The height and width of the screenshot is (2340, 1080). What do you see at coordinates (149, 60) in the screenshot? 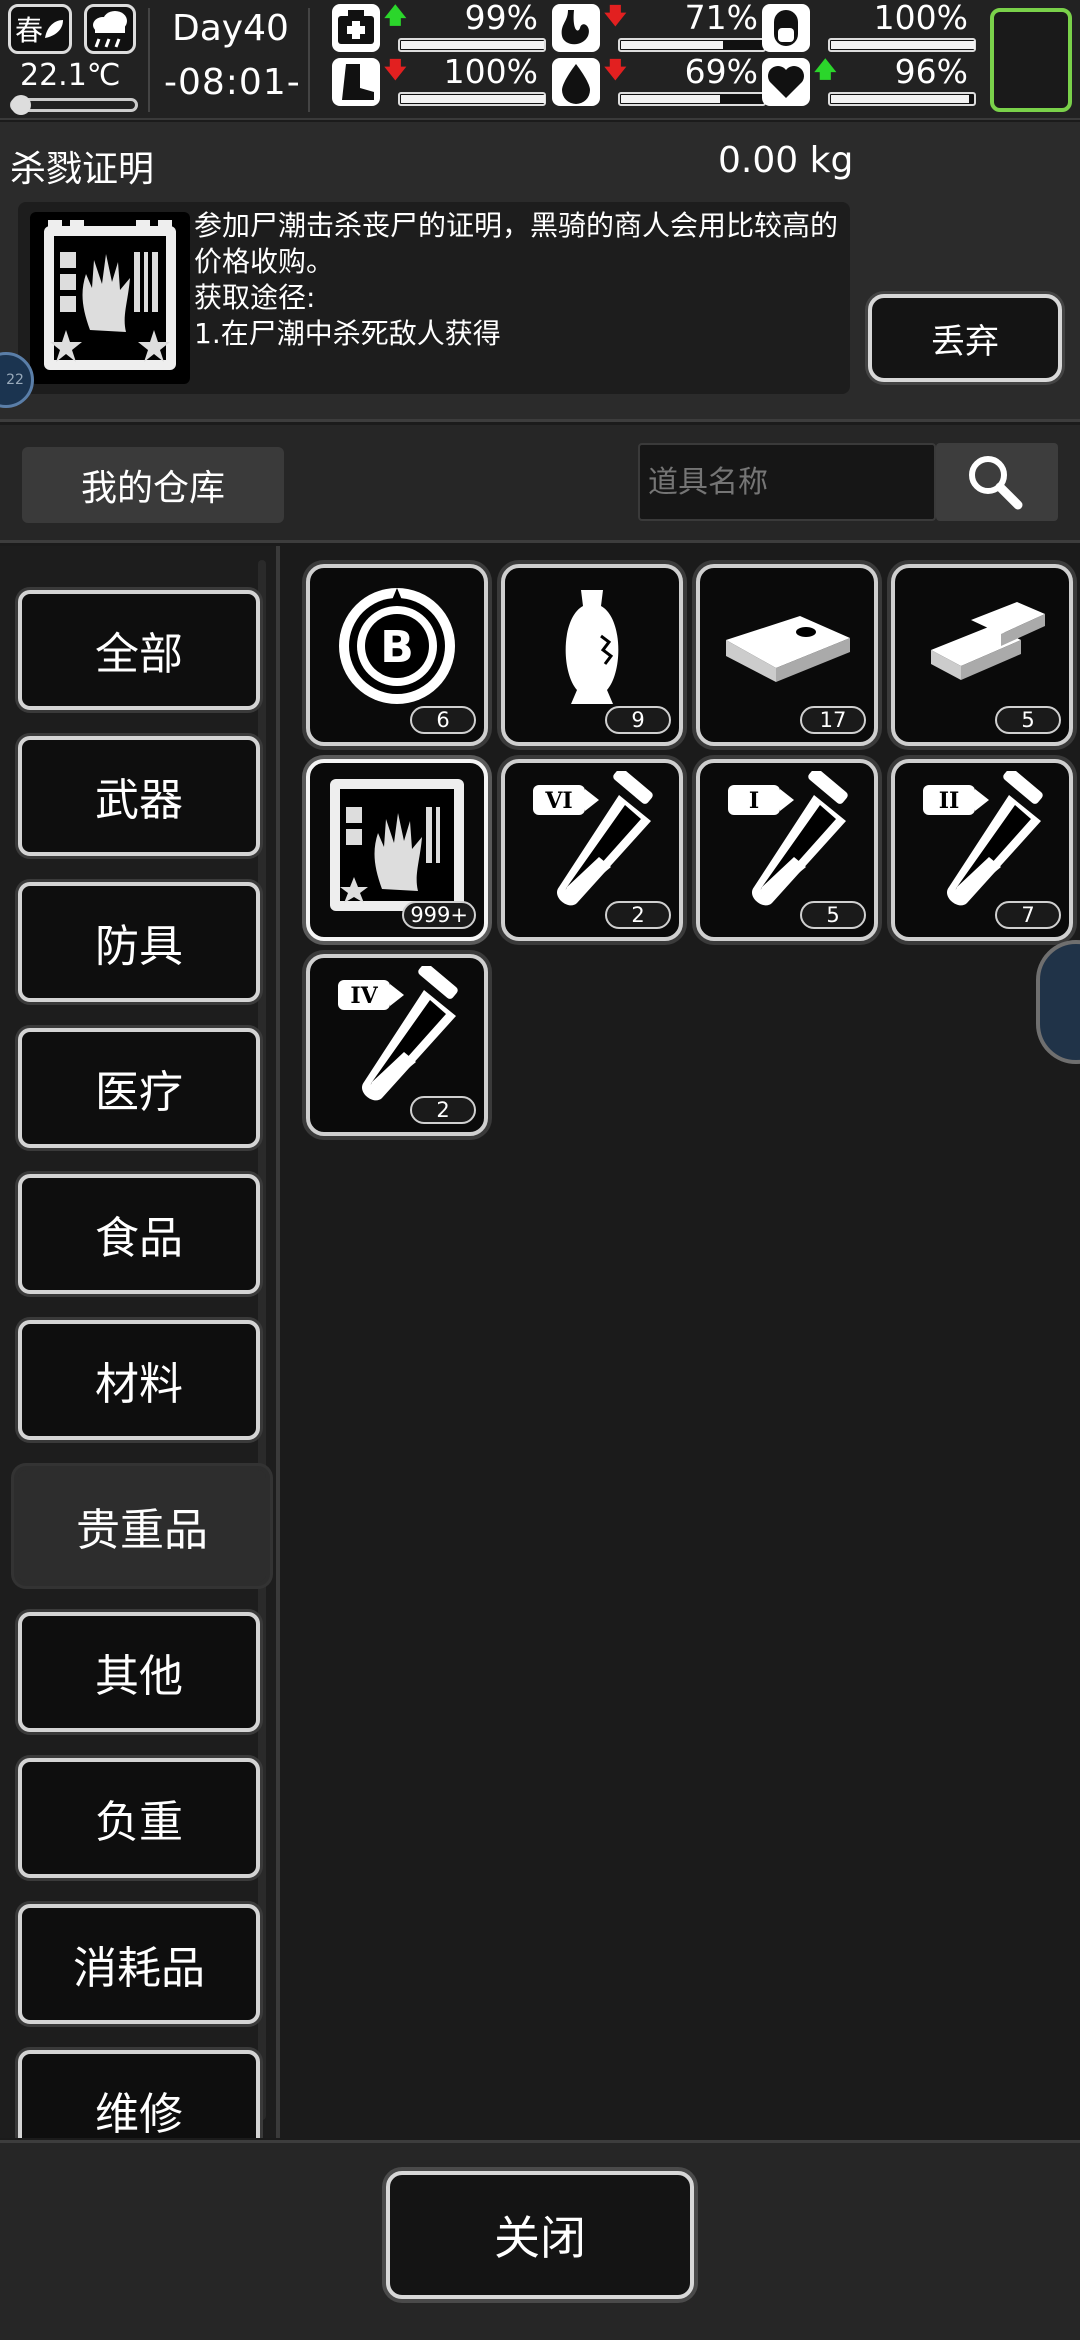
I see `divider` at bounding box center [149, 60].